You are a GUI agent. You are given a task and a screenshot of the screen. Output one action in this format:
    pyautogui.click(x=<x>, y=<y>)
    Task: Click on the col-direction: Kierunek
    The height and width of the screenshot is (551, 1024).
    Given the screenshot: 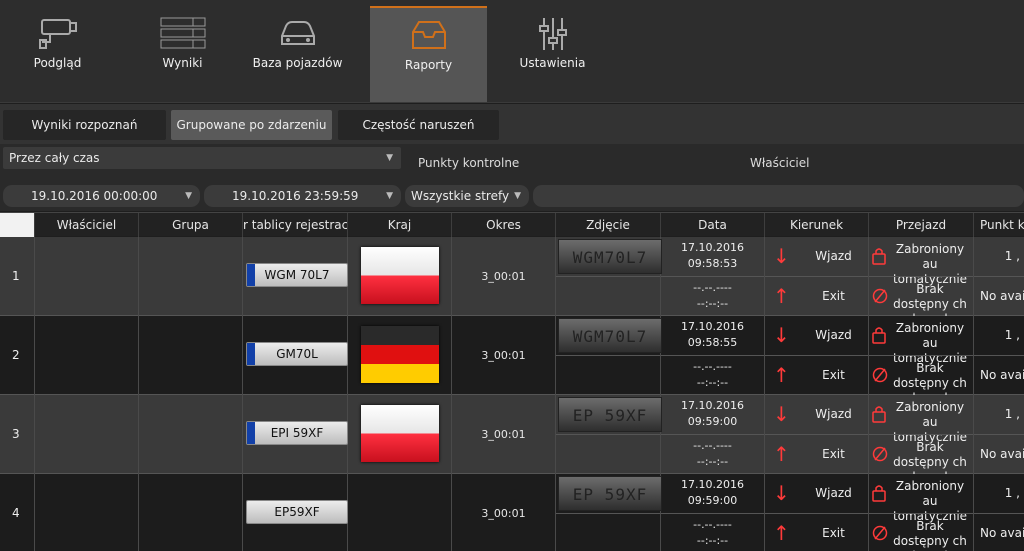 What is the action you would take?
    pyautogui.click(x=817, y=225)
    